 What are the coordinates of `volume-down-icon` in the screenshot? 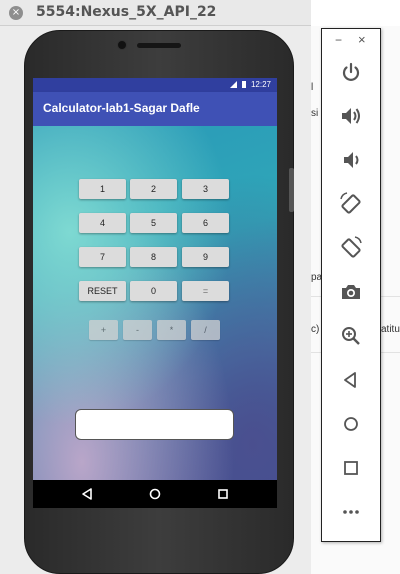 It's located at (351, 160).